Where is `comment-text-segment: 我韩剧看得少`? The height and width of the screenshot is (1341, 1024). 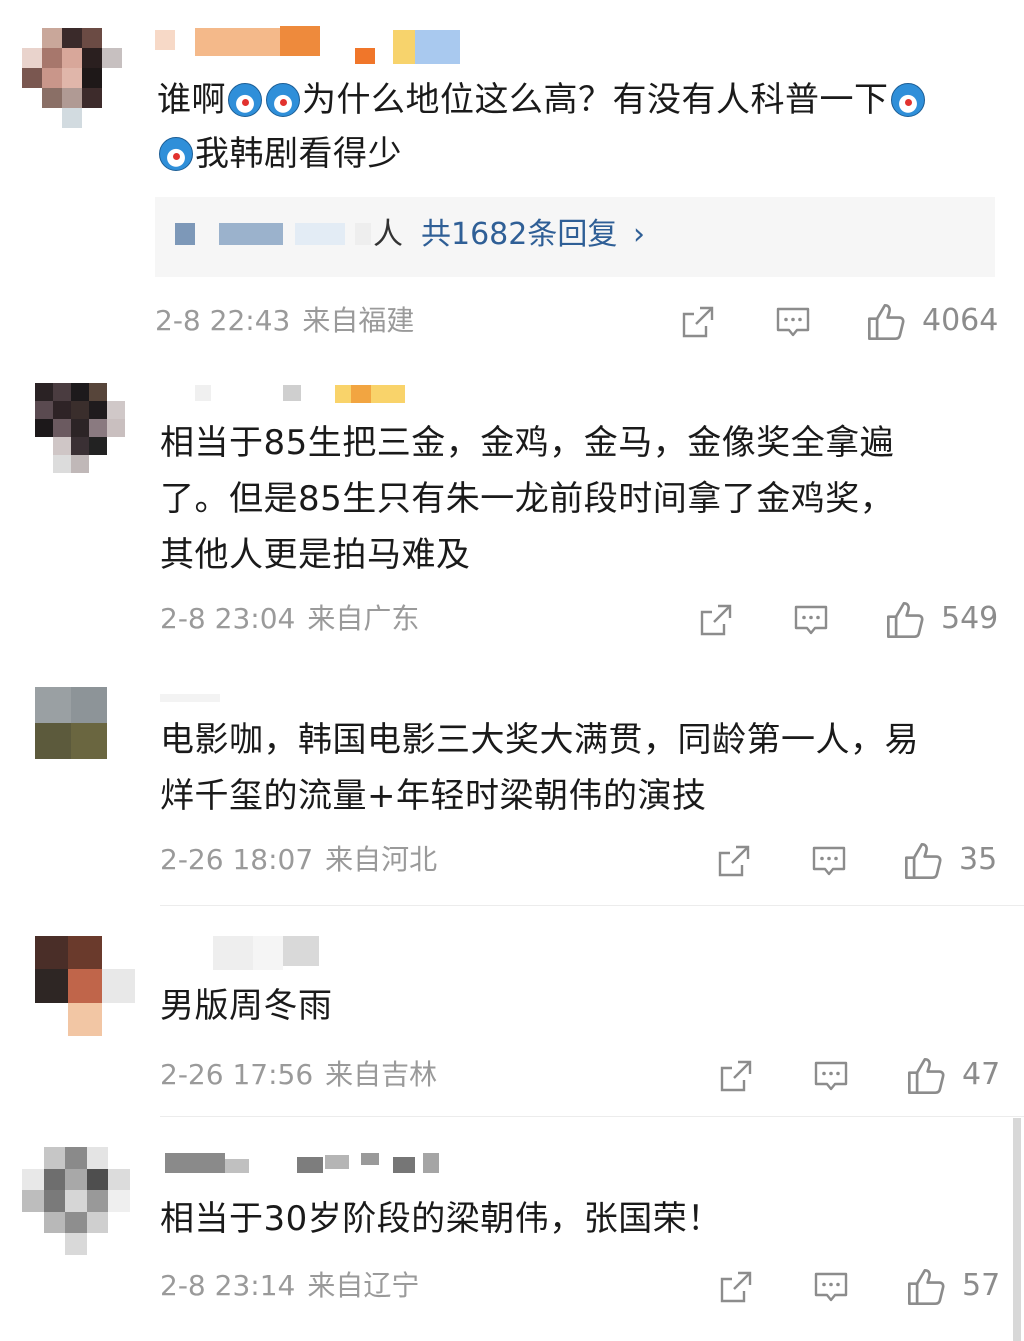
comment-text-segment: 我韩剧看得少 is located at coordinates (298, 154).